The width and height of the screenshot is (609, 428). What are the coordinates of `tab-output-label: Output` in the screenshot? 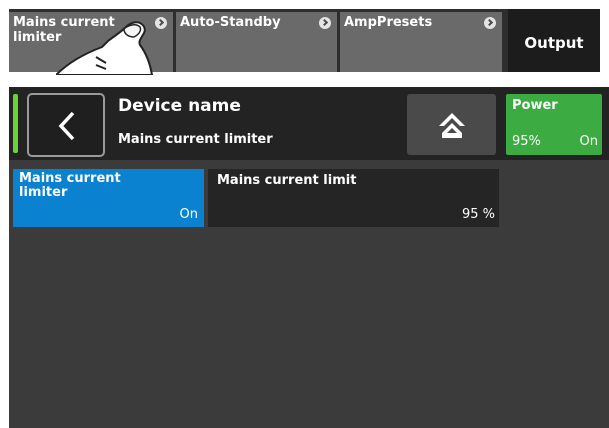 It's located at (554, 42).